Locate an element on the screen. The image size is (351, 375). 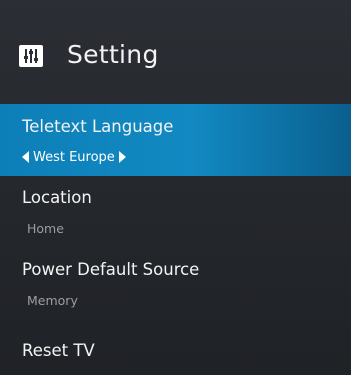
menu-item-label: Location is located at coordinates (57, 197).